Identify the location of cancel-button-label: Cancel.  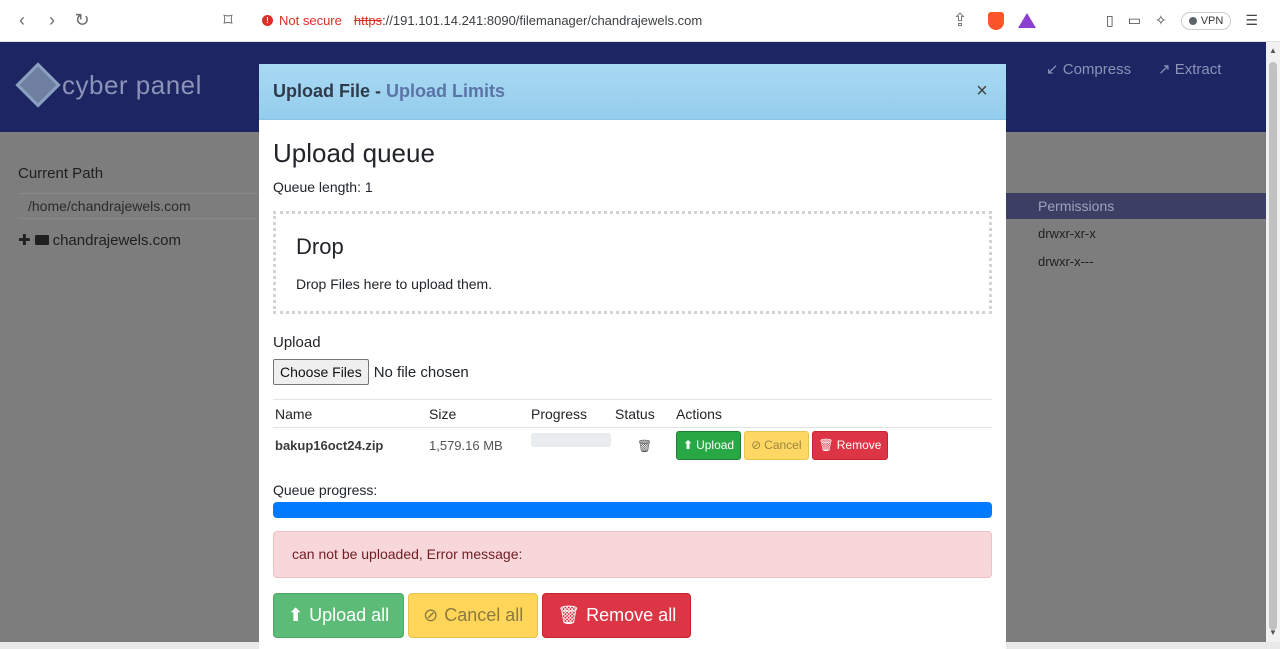
(783, 445).